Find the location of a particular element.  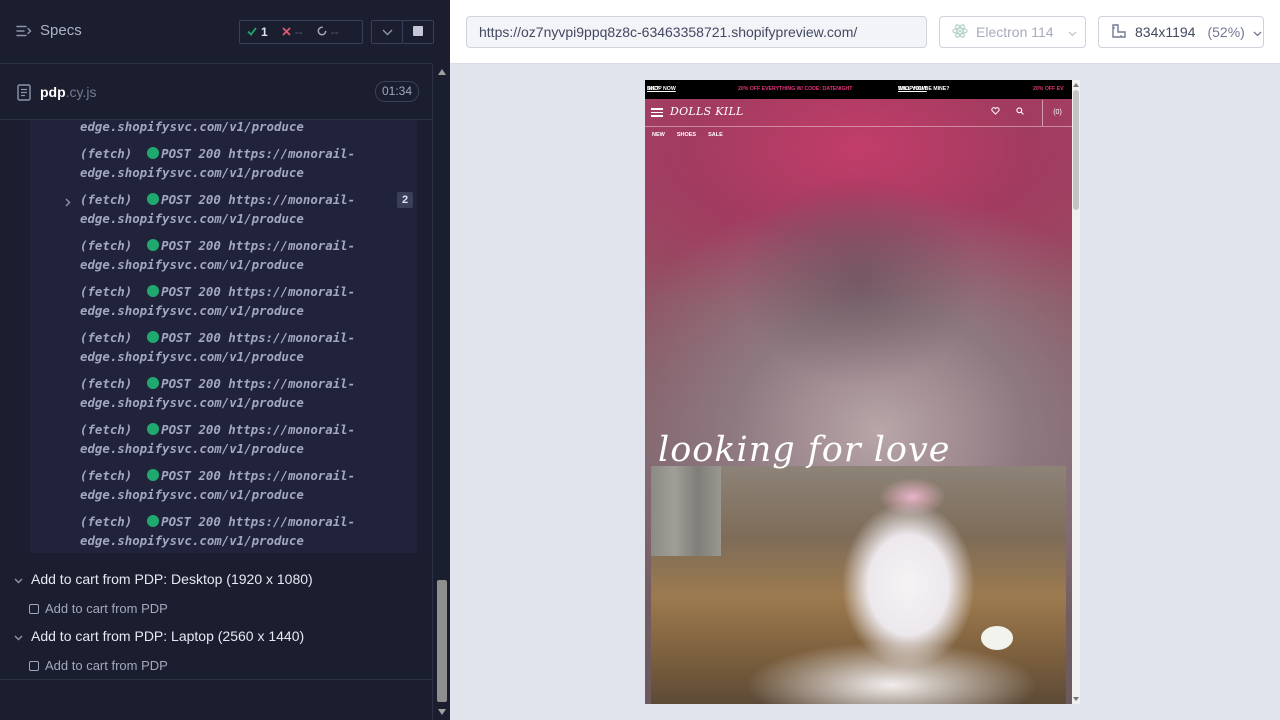

browser-label: Electron 114 is located at coordinates (1015, 32).